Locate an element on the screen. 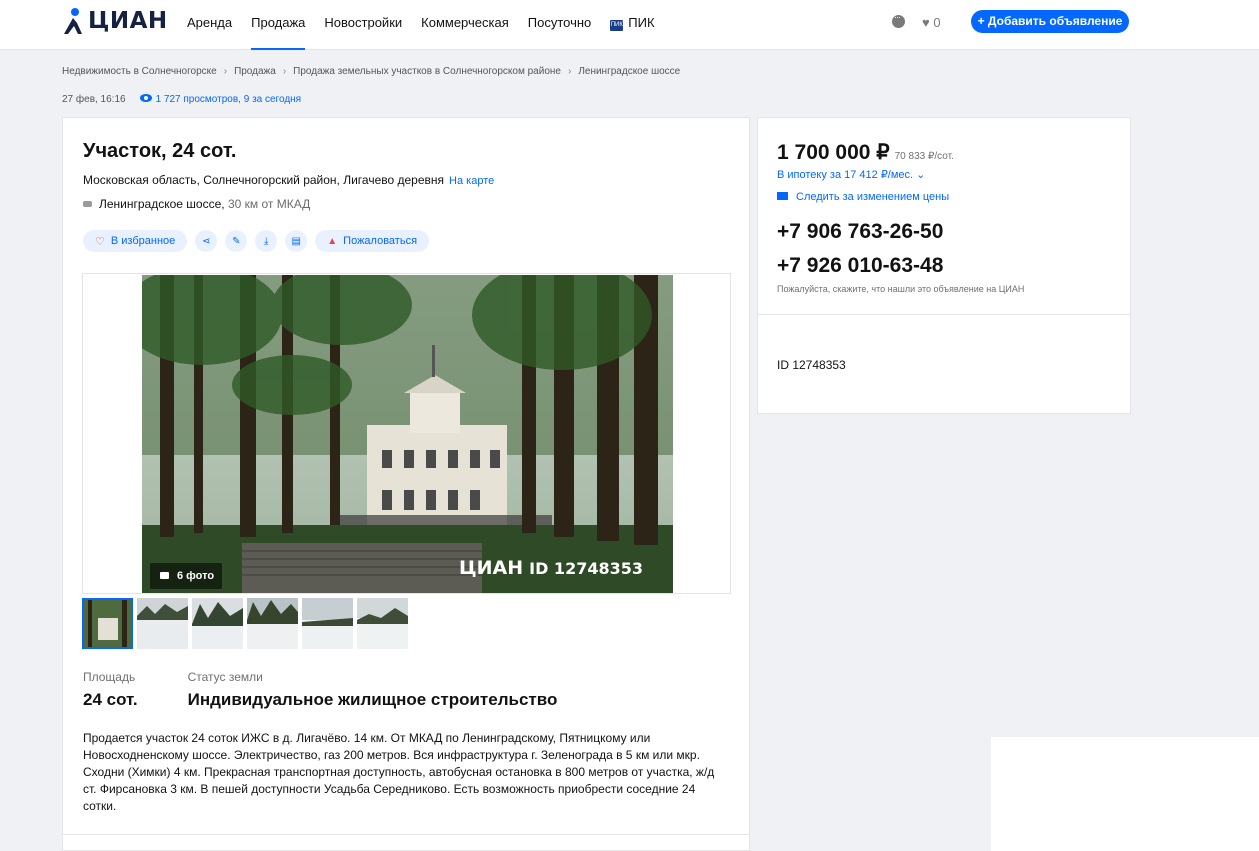 This screenshot has width=1259, height=851. highway-name: Ленинградское шоссе, is located at coordinates (162, 204).